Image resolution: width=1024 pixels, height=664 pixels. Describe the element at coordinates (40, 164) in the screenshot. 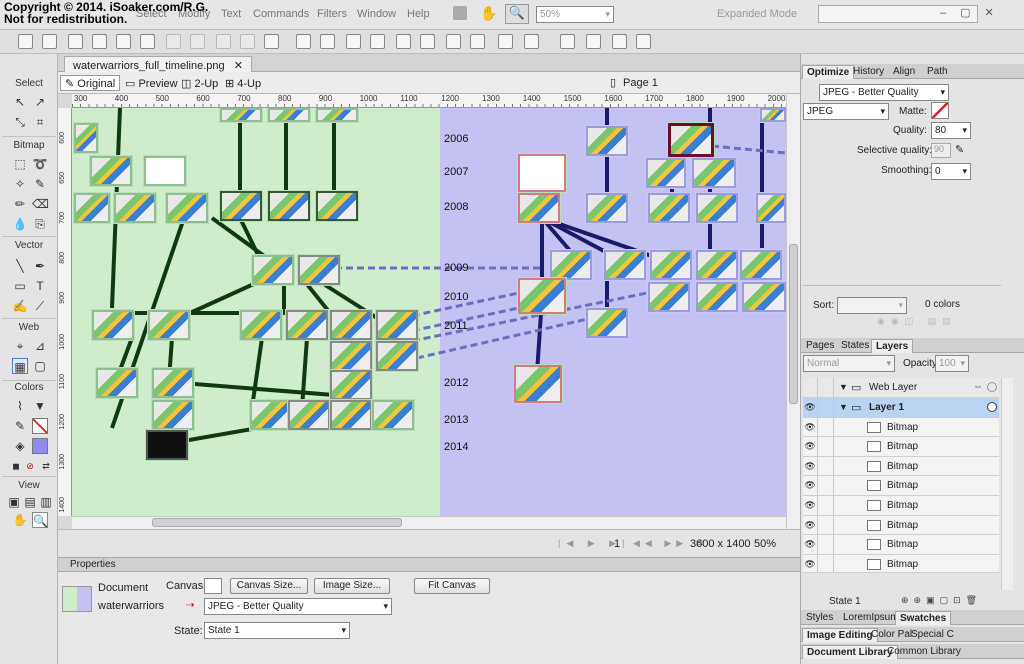

I see `lasso-icon: ➰` at that location.